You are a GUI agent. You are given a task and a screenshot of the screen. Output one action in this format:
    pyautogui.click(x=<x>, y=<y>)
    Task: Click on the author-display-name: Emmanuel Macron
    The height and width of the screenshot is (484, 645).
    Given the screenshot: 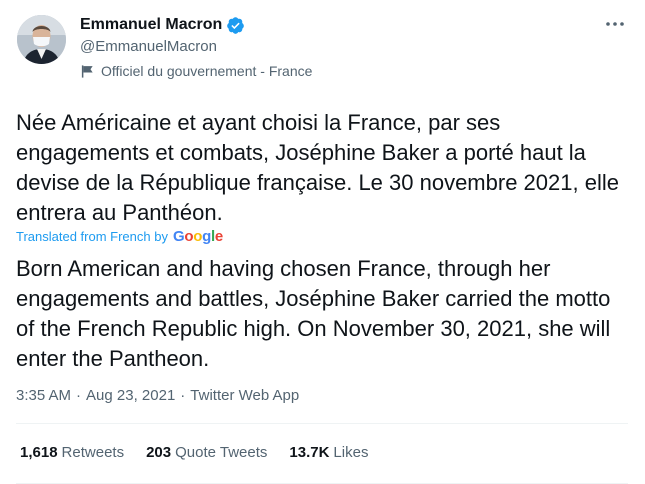 What is the action you would take?
    pyautogui.click(x=151, y=25)
    